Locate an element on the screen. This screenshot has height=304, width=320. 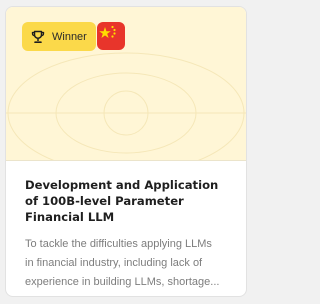
trophy-icon is located at coordinates (38, 36).